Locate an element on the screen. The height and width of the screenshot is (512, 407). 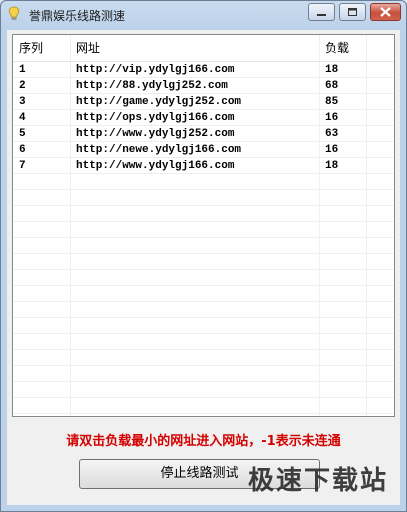
instruction-text: 请双击负载最小的网址进入网站，-1表示未连通 is located at coordinates (203, 441).